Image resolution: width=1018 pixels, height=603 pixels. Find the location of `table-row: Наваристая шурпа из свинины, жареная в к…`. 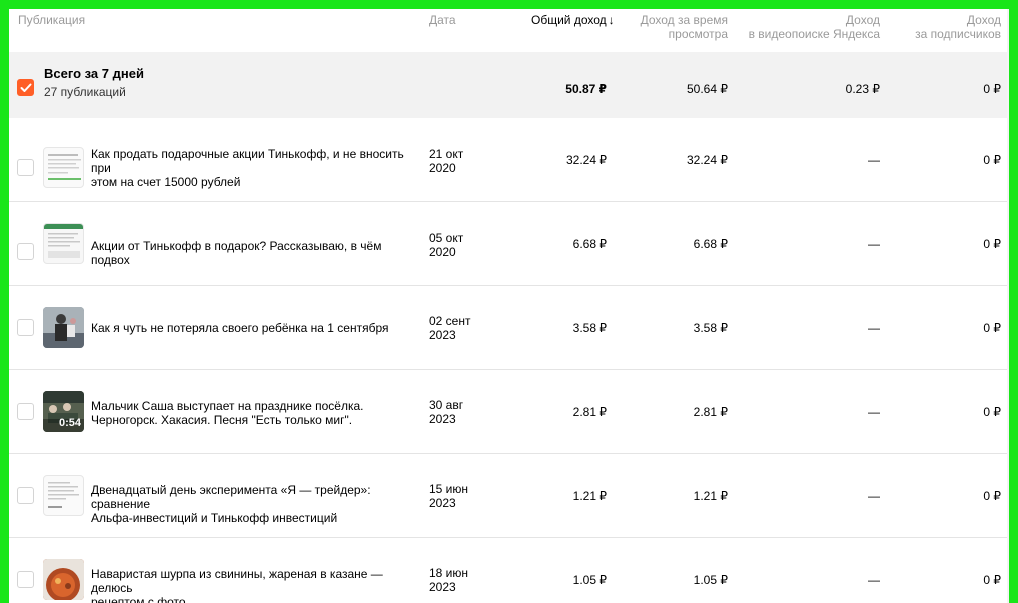

table-row: Наваристая шурпа из свинины, жареная в к… is located at coordinates (509, 570).